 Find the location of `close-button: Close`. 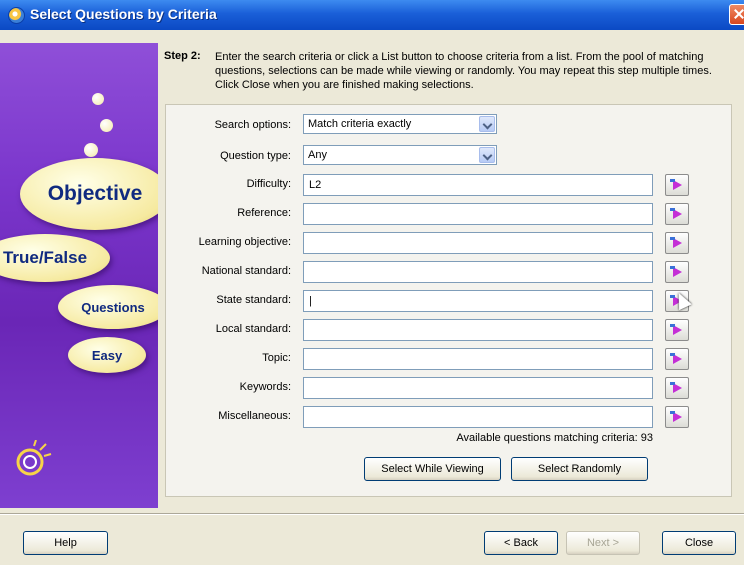

close-button: Close is located at coordinates (699, 543).